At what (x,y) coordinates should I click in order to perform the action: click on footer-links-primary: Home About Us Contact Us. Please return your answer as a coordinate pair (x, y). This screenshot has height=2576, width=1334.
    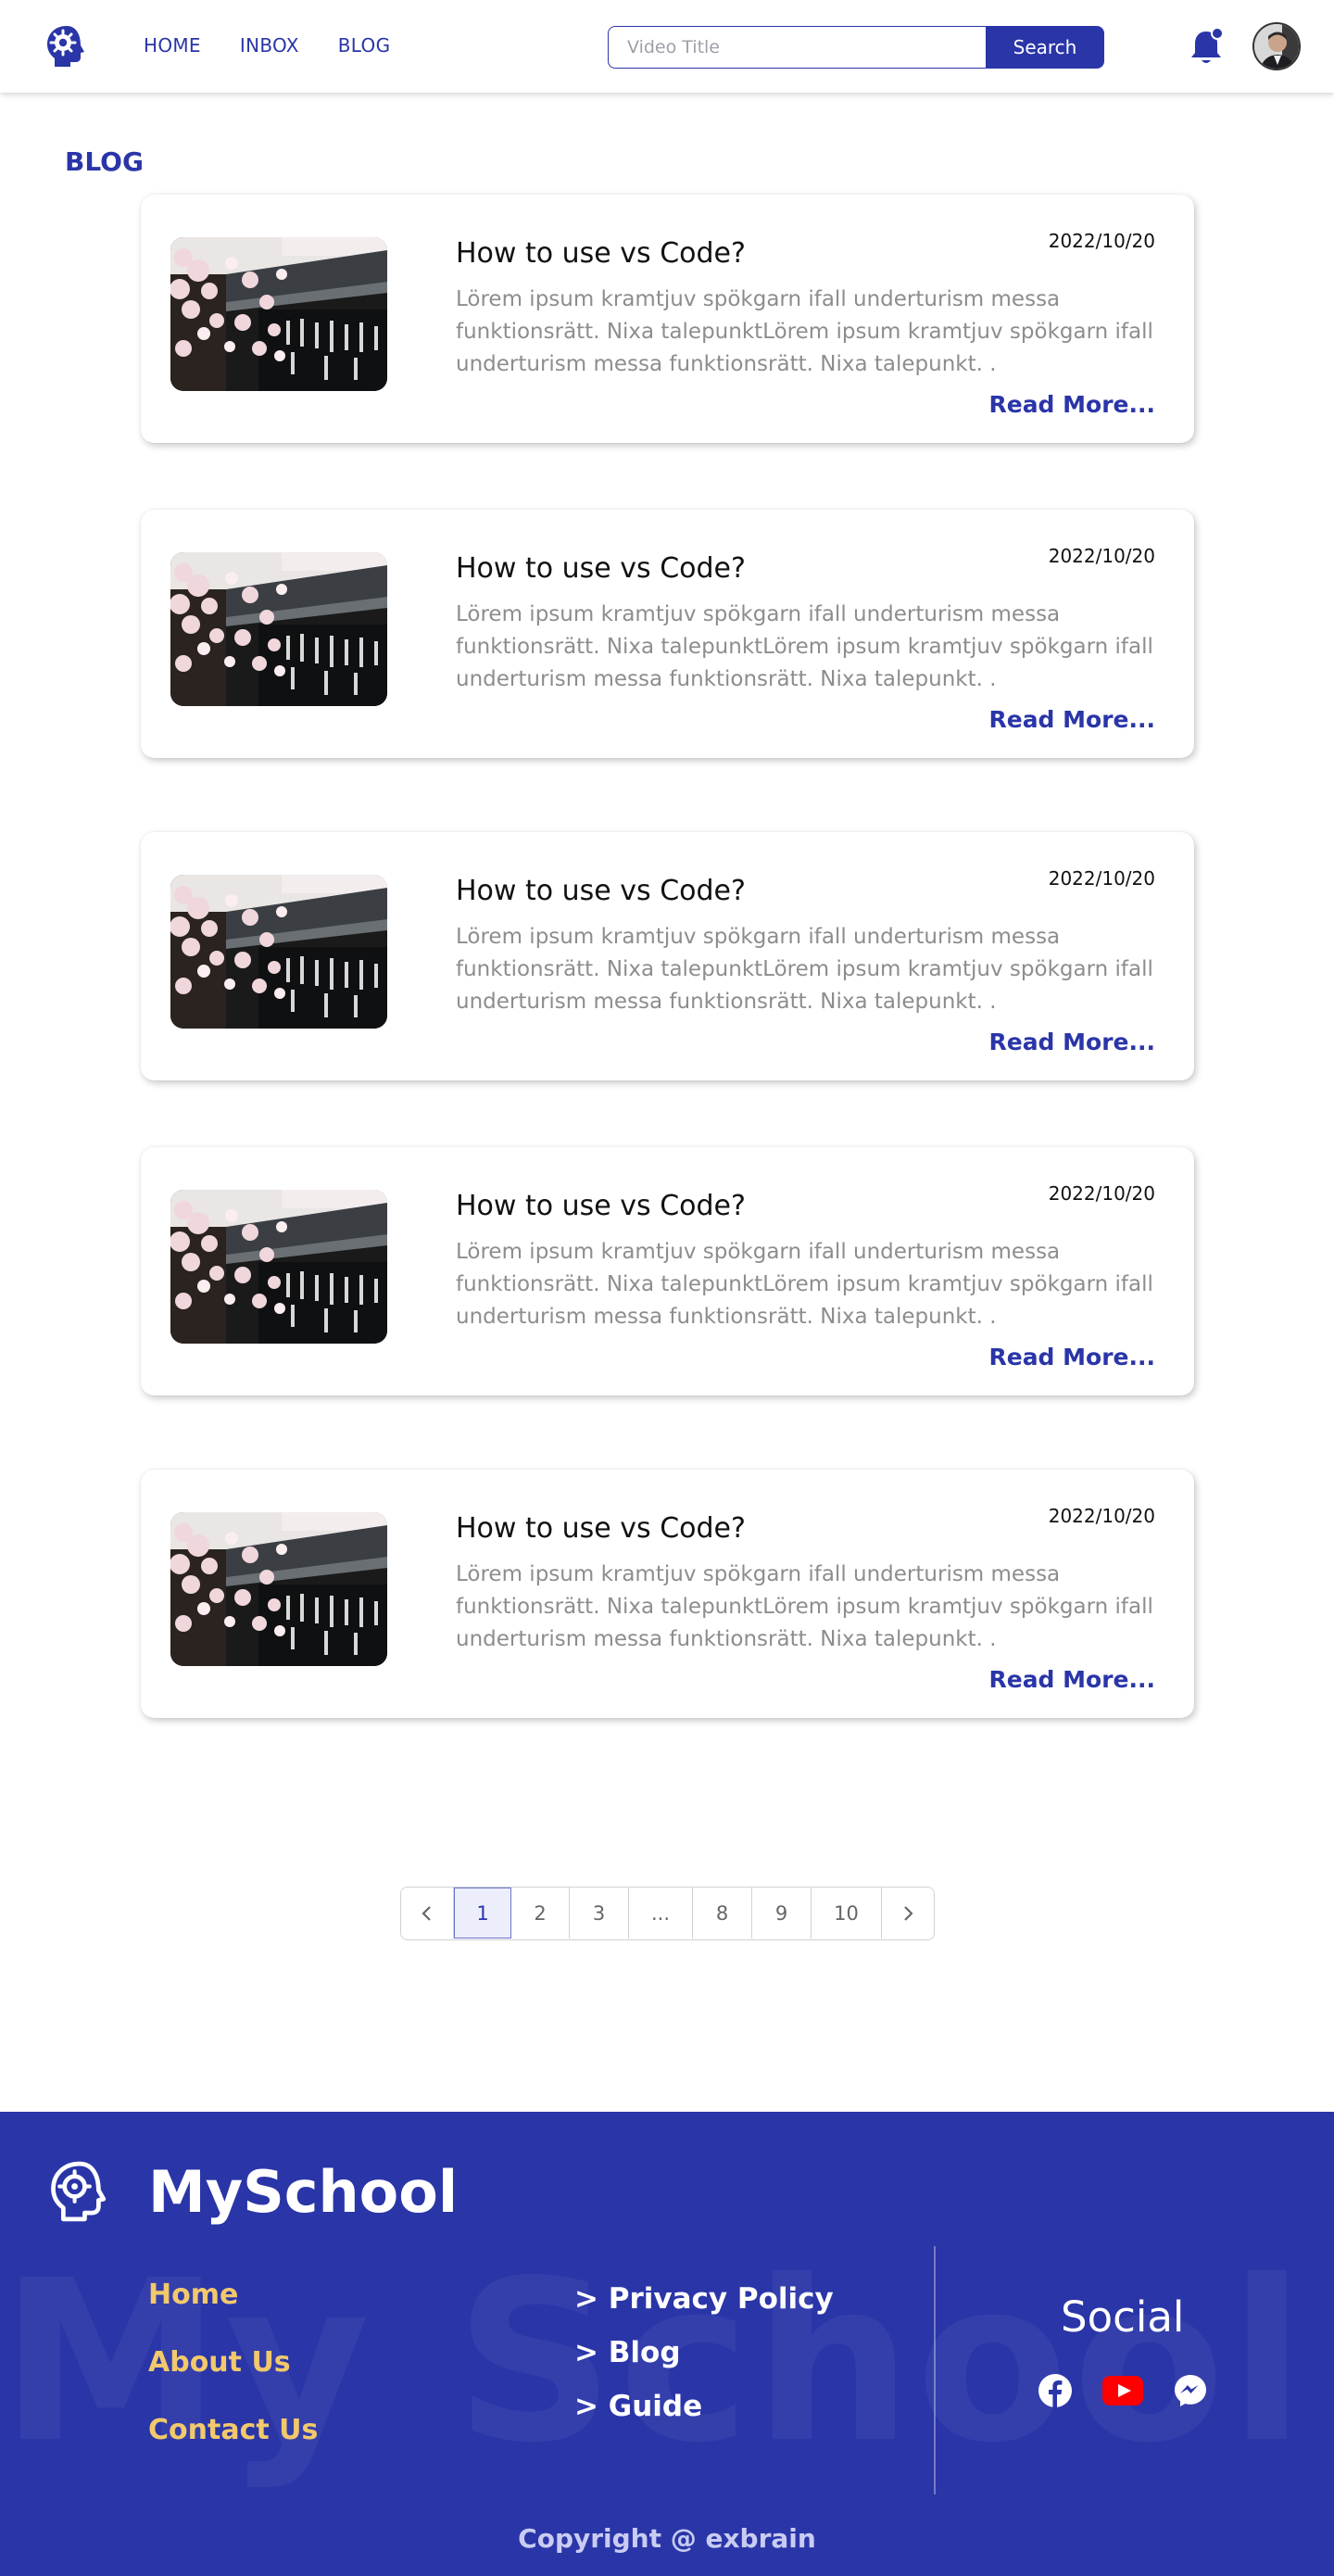
    Looking at the image, I should click on (233, 2362).